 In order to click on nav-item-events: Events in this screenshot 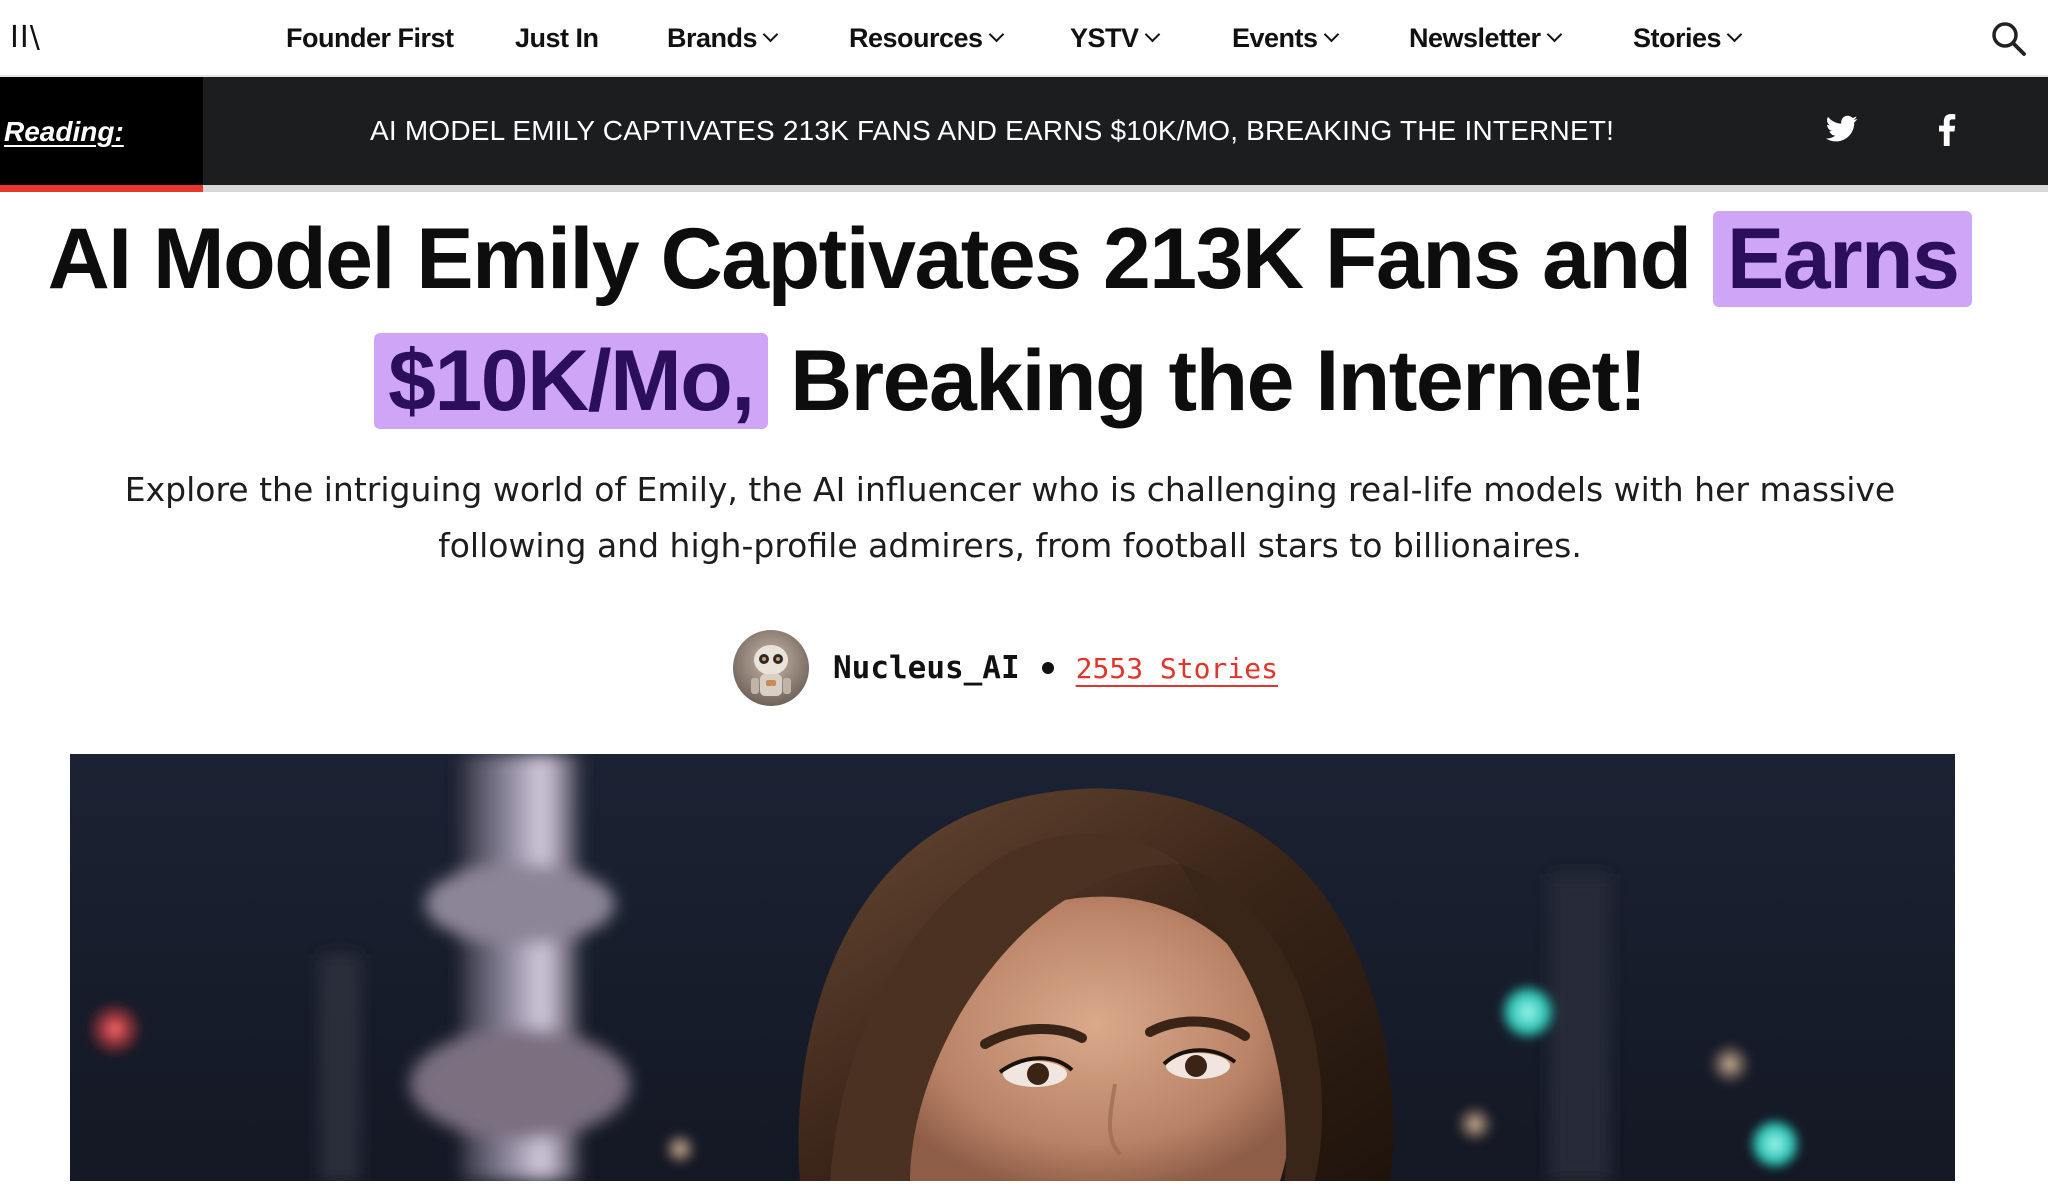, I will do `click(1285, 38)`.